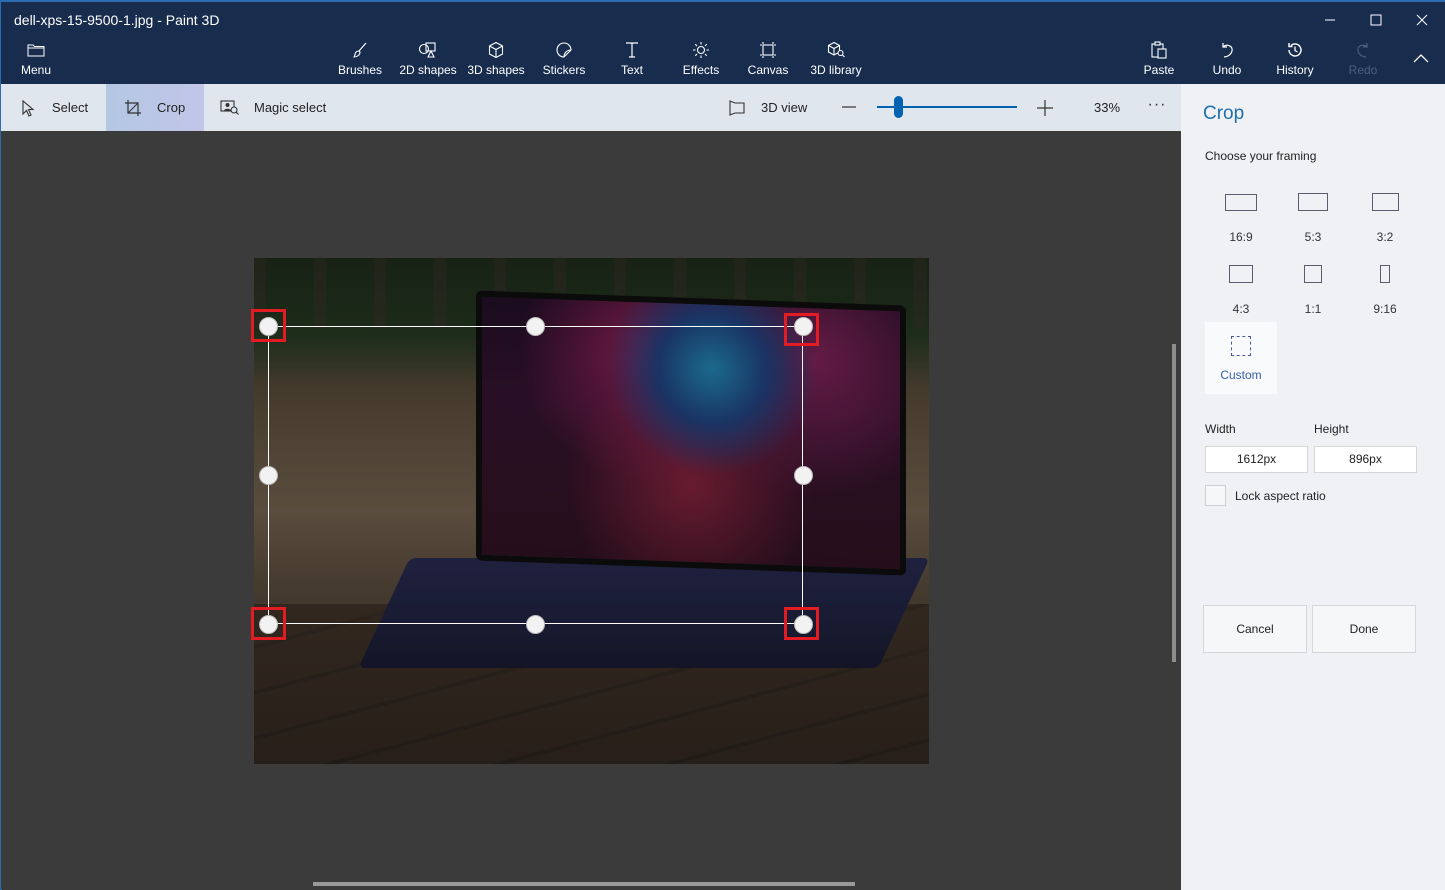  I want to click on framing-1-1: 1:1, so click(1313, 294).